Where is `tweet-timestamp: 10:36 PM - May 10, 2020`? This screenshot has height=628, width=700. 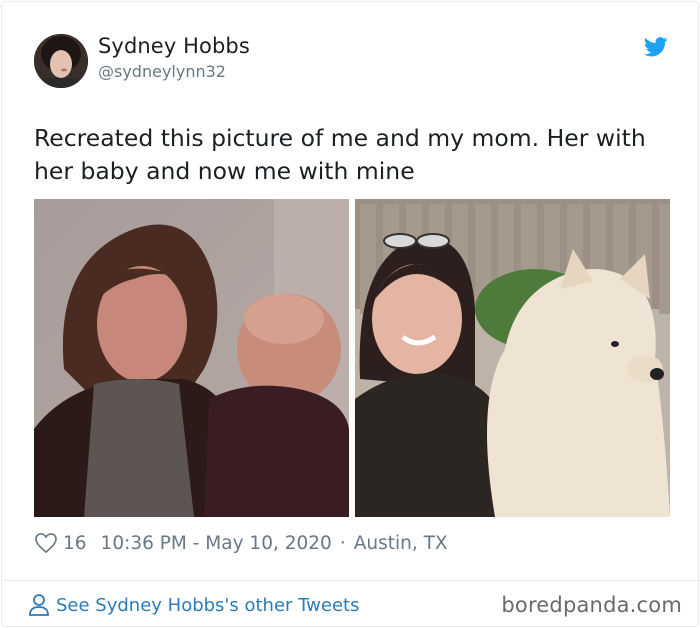
tweet-timestamp: 10:36 PM - May 10, 2020 is located at coordinates (216, 543).